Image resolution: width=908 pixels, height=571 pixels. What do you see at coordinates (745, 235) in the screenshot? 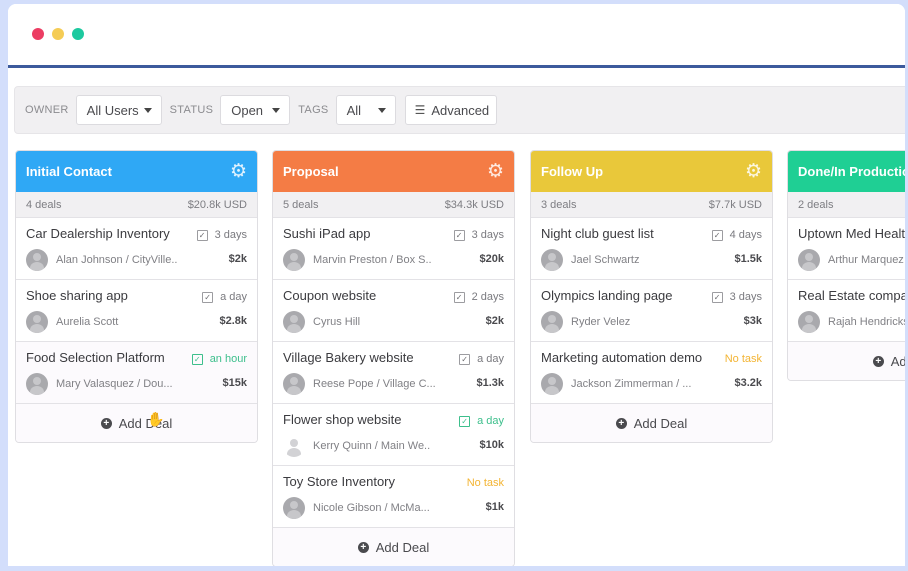
I see `deal-task-due: 4 days` at bounding box center [745, 235].